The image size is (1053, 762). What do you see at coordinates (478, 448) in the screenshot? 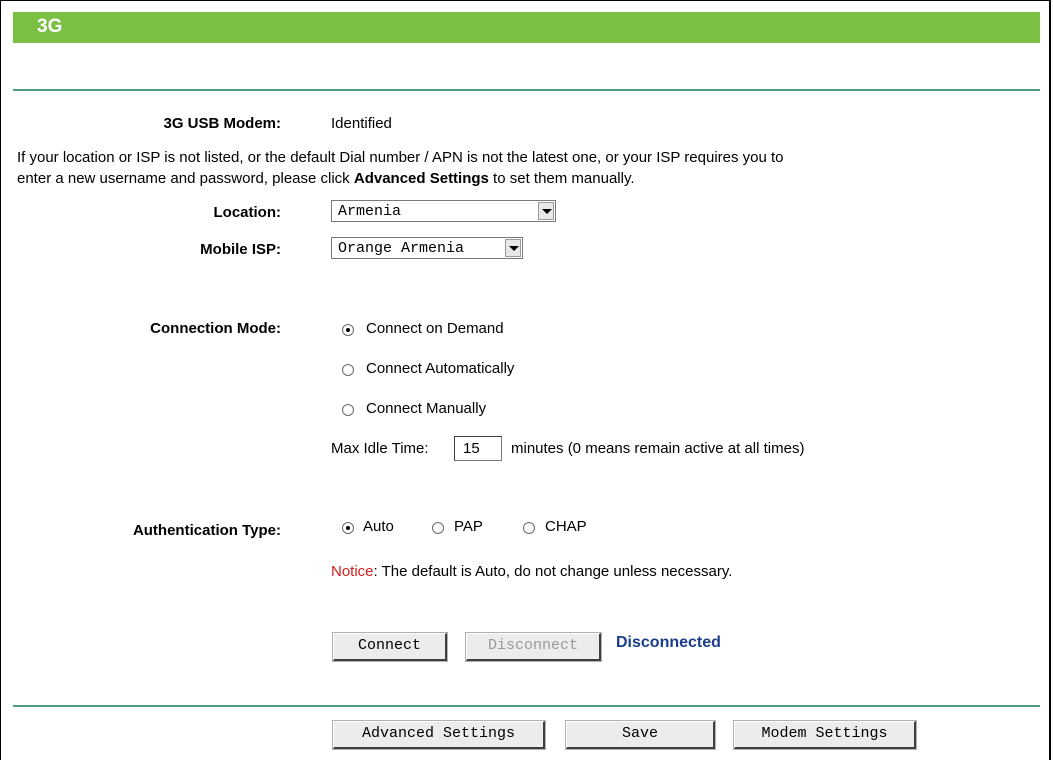
I see `max-idle-time-input: 15` at bounding box center [478, 448].